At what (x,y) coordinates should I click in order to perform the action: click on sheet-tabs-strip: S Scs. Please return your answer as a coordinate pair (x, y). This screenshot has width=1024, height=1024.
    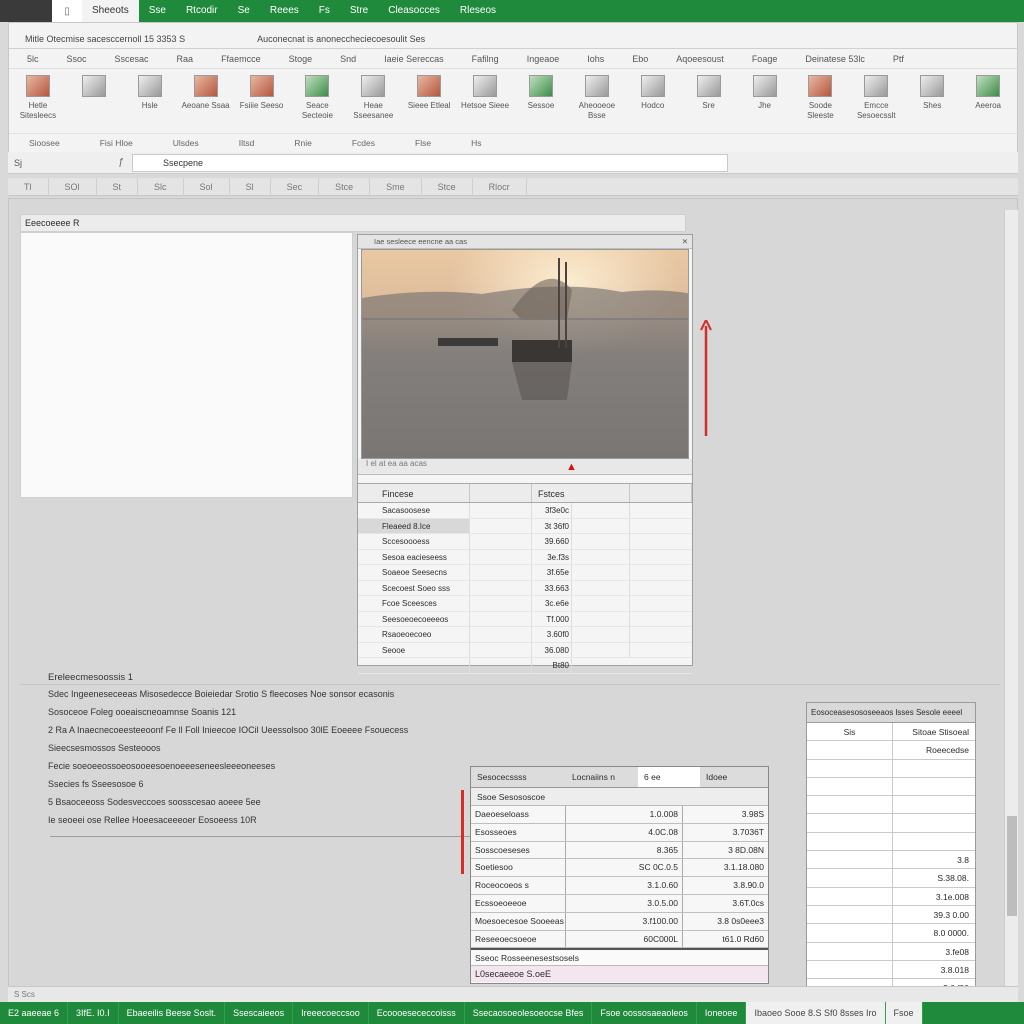
    Looking at the image, I should click on (513, 994).